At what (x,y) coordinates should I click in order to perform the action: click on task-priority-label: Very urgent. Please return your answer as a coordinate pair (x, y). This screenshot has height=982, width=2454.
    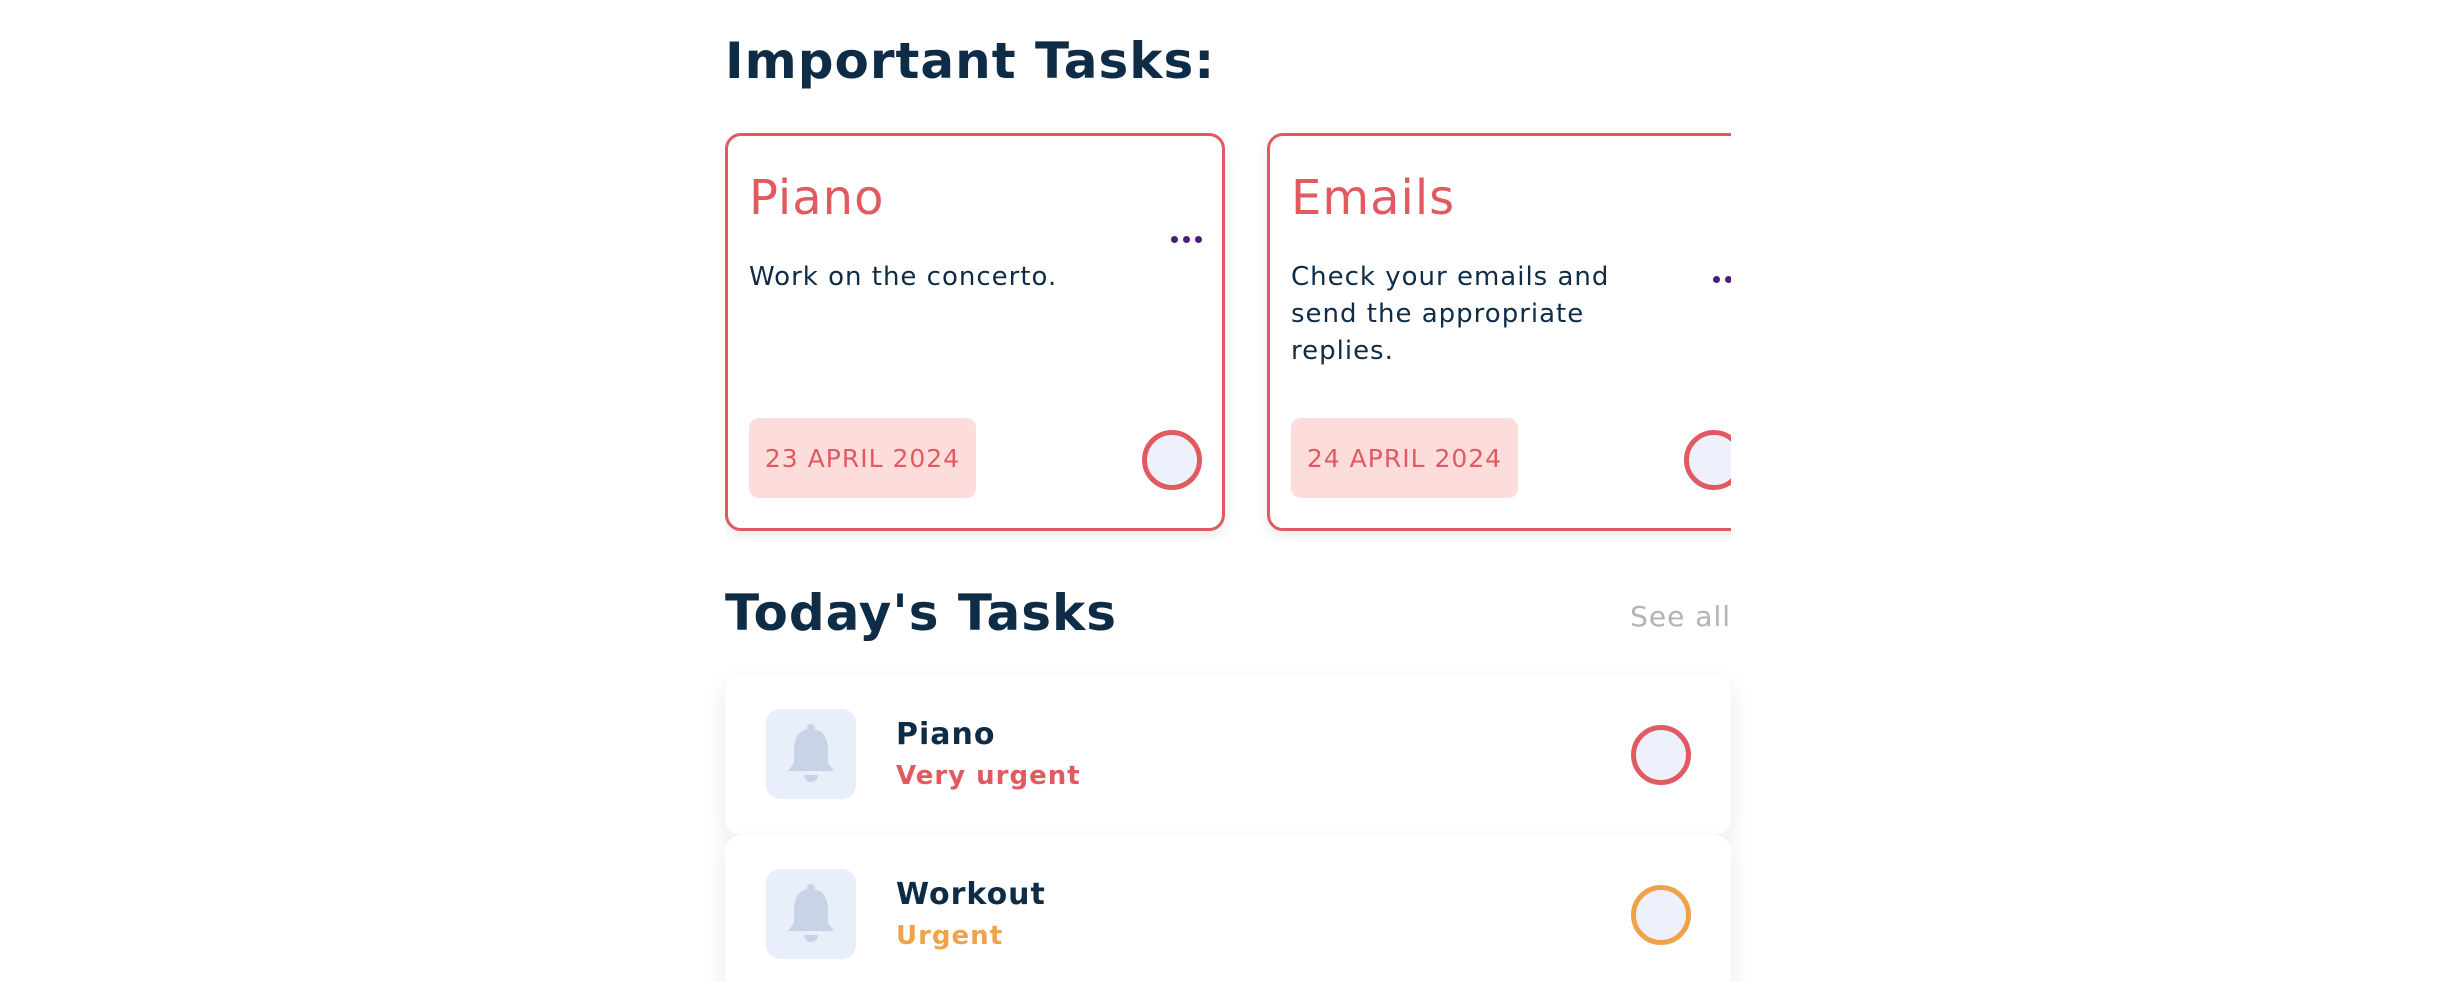
    Looking at the image, I should click on (988, 776).